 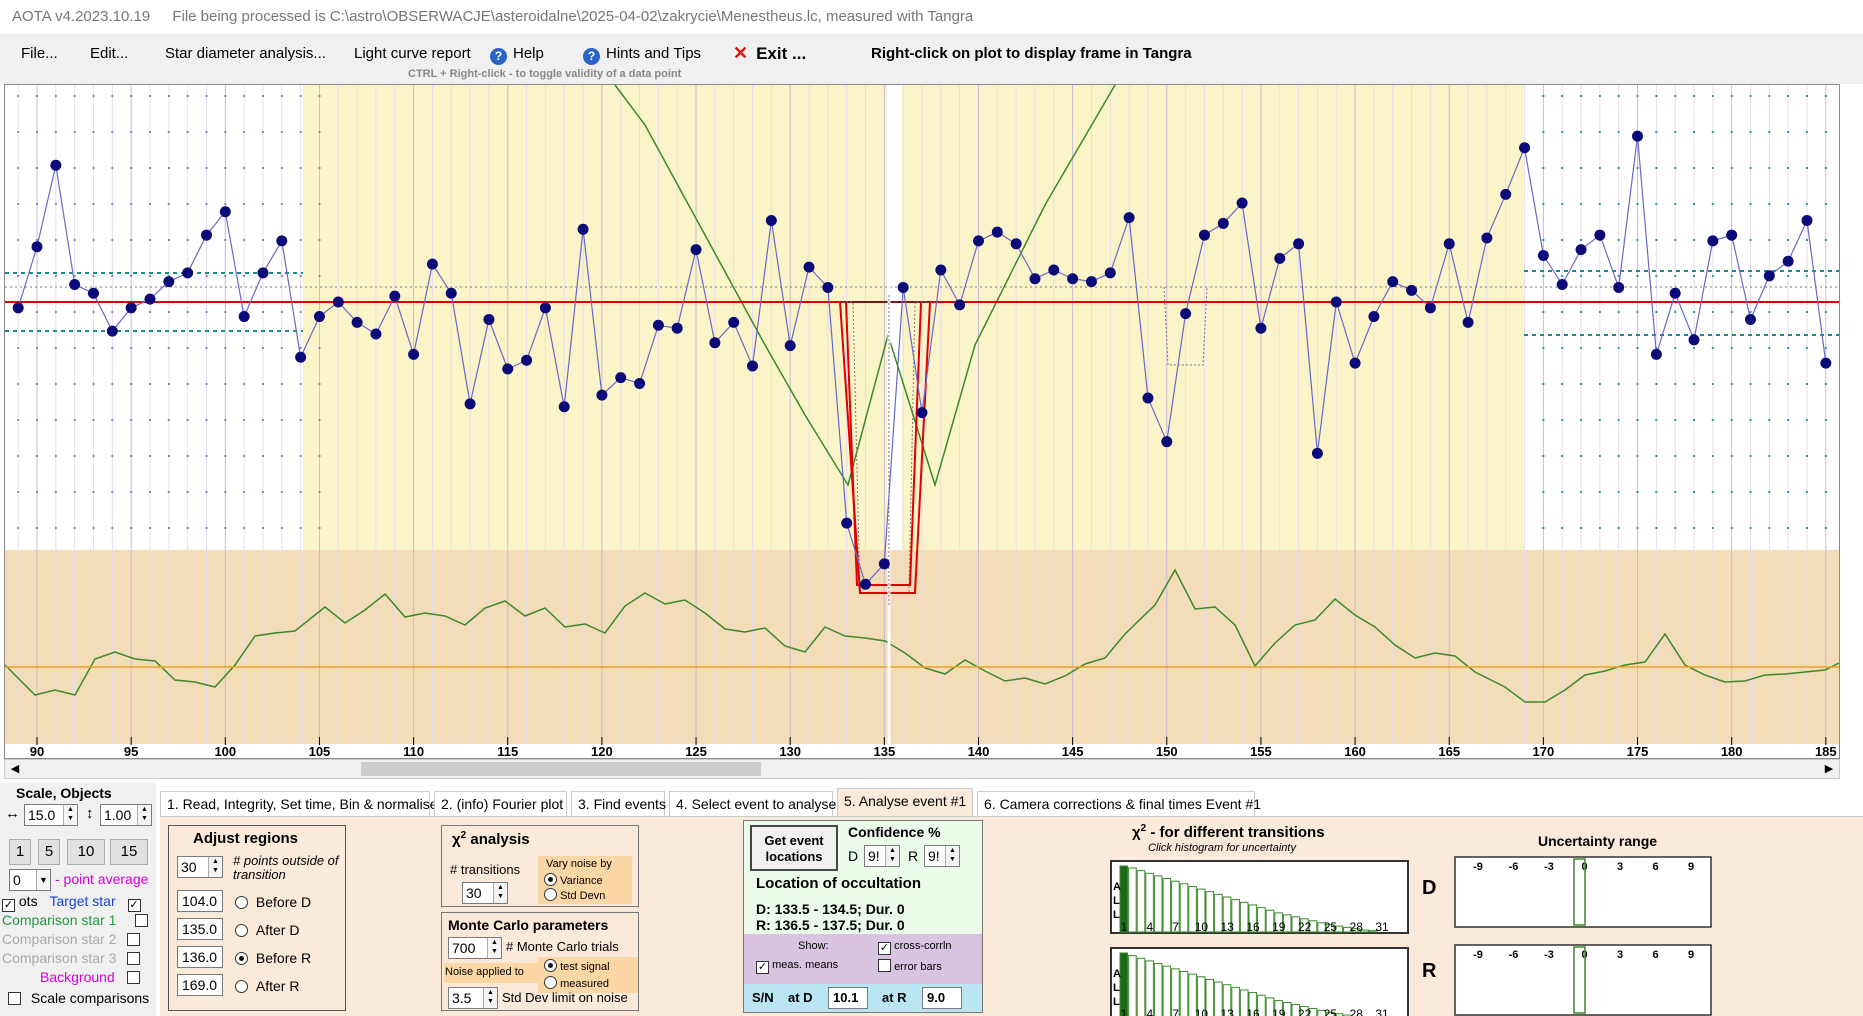 I want to click on confidence-d-stepper: ▲ ▼, so click(x=892, y=856).